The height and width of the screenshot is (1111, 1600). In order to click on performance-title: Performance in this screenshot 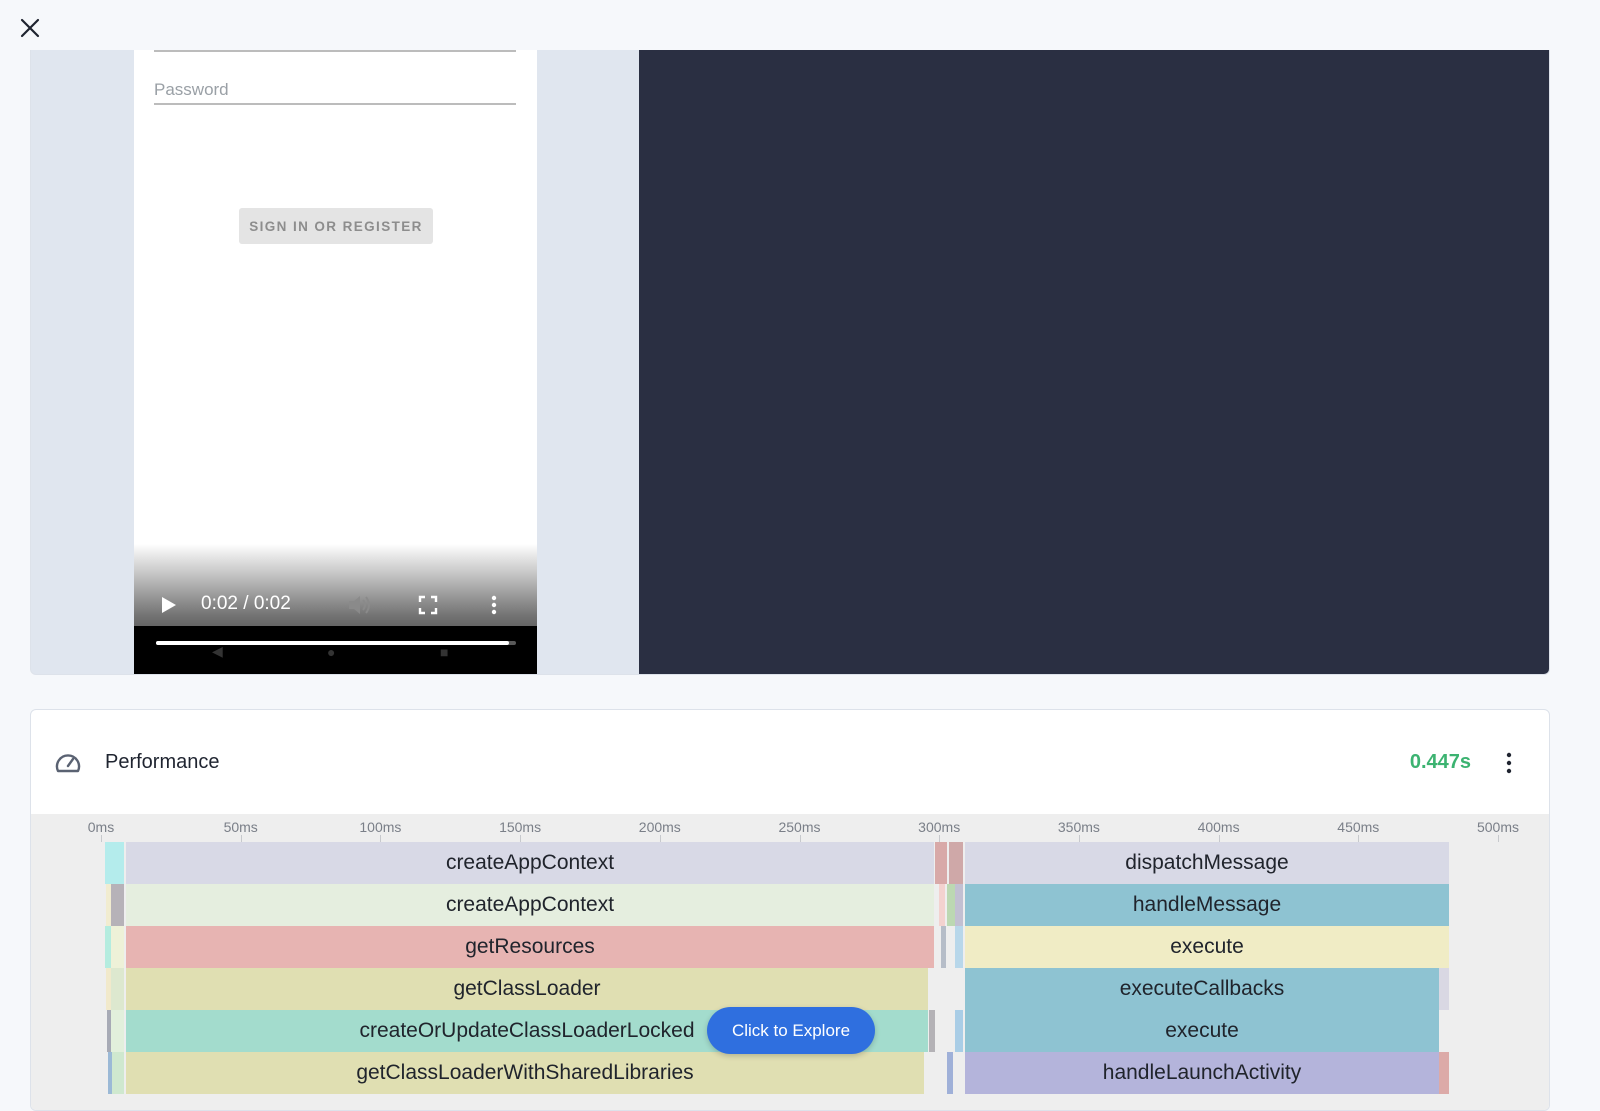, I will do `click(162, 762)`.